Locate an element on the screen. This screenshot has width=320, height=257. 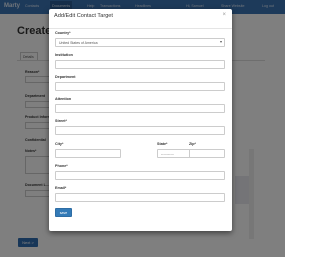
close-icon: × is located at coordinates (224, 15).